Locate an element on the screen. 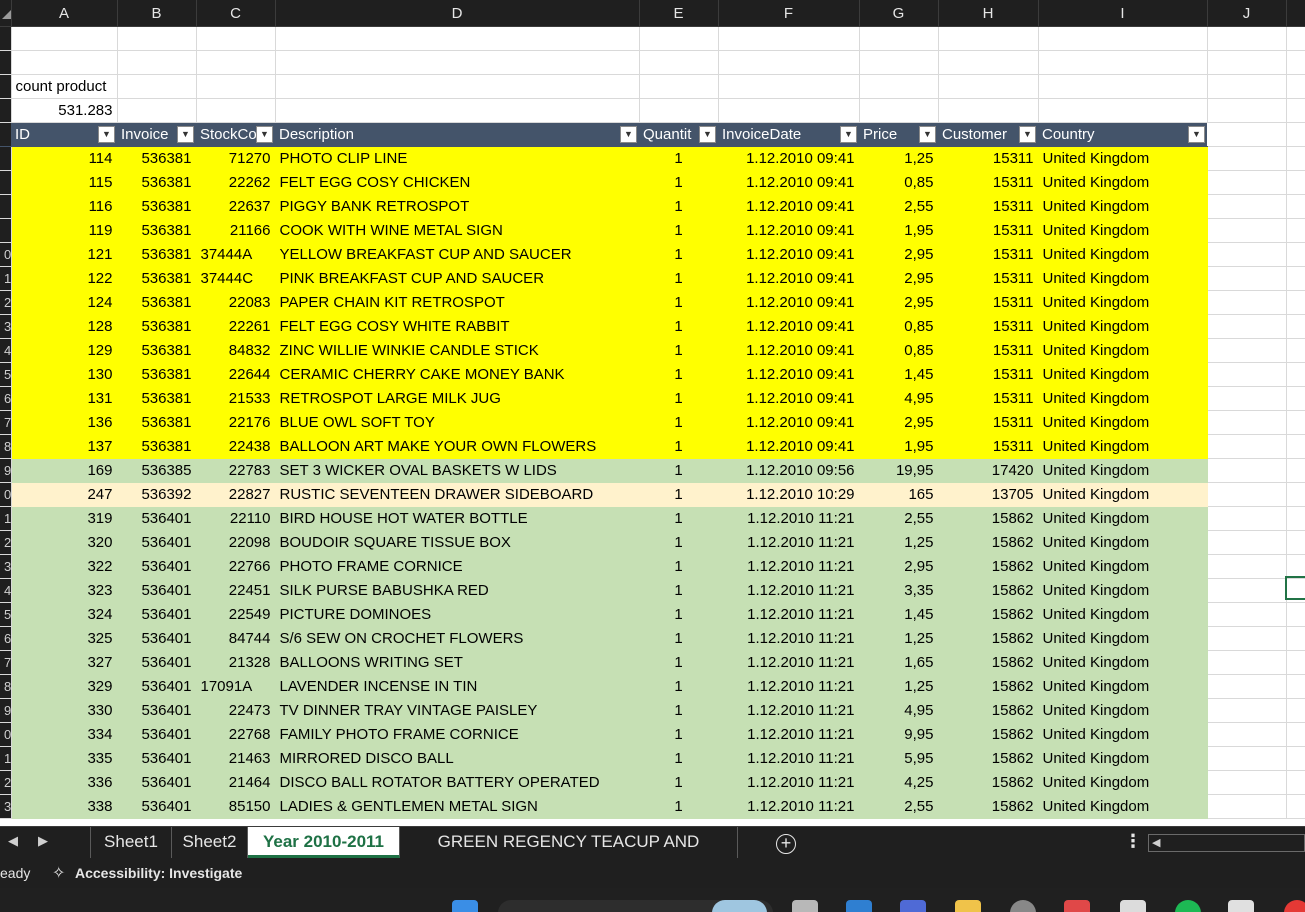 The width and height of the screenshot is (1305, 912). cell-id: 319 is located at coordinates (64, 518).